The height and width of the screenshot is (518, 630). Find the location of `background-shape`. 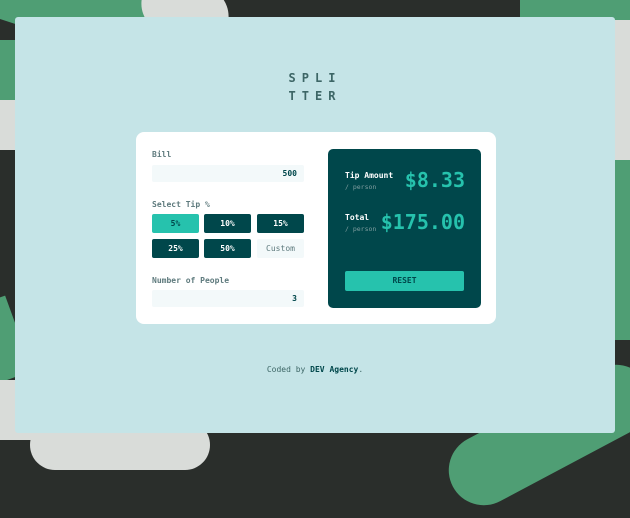

background-shape is located at coordinates (7, 70).